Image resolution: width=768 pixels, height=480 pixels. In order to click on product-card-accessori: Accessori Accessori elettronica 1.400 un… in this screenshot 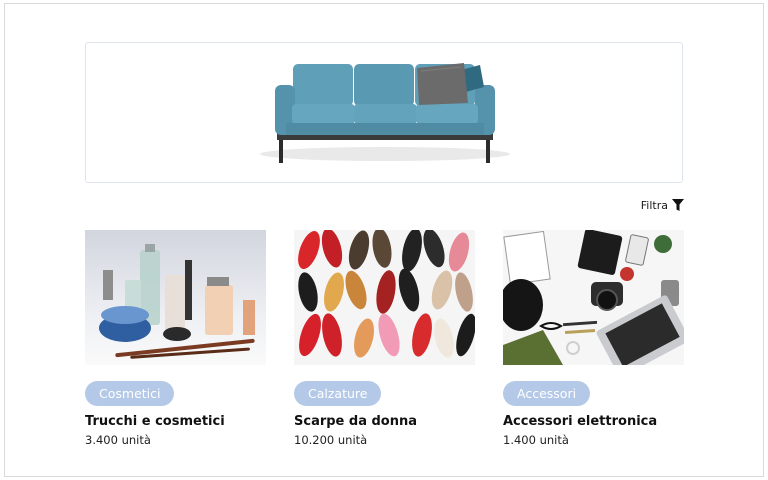, I will do `click(593, 338)`.